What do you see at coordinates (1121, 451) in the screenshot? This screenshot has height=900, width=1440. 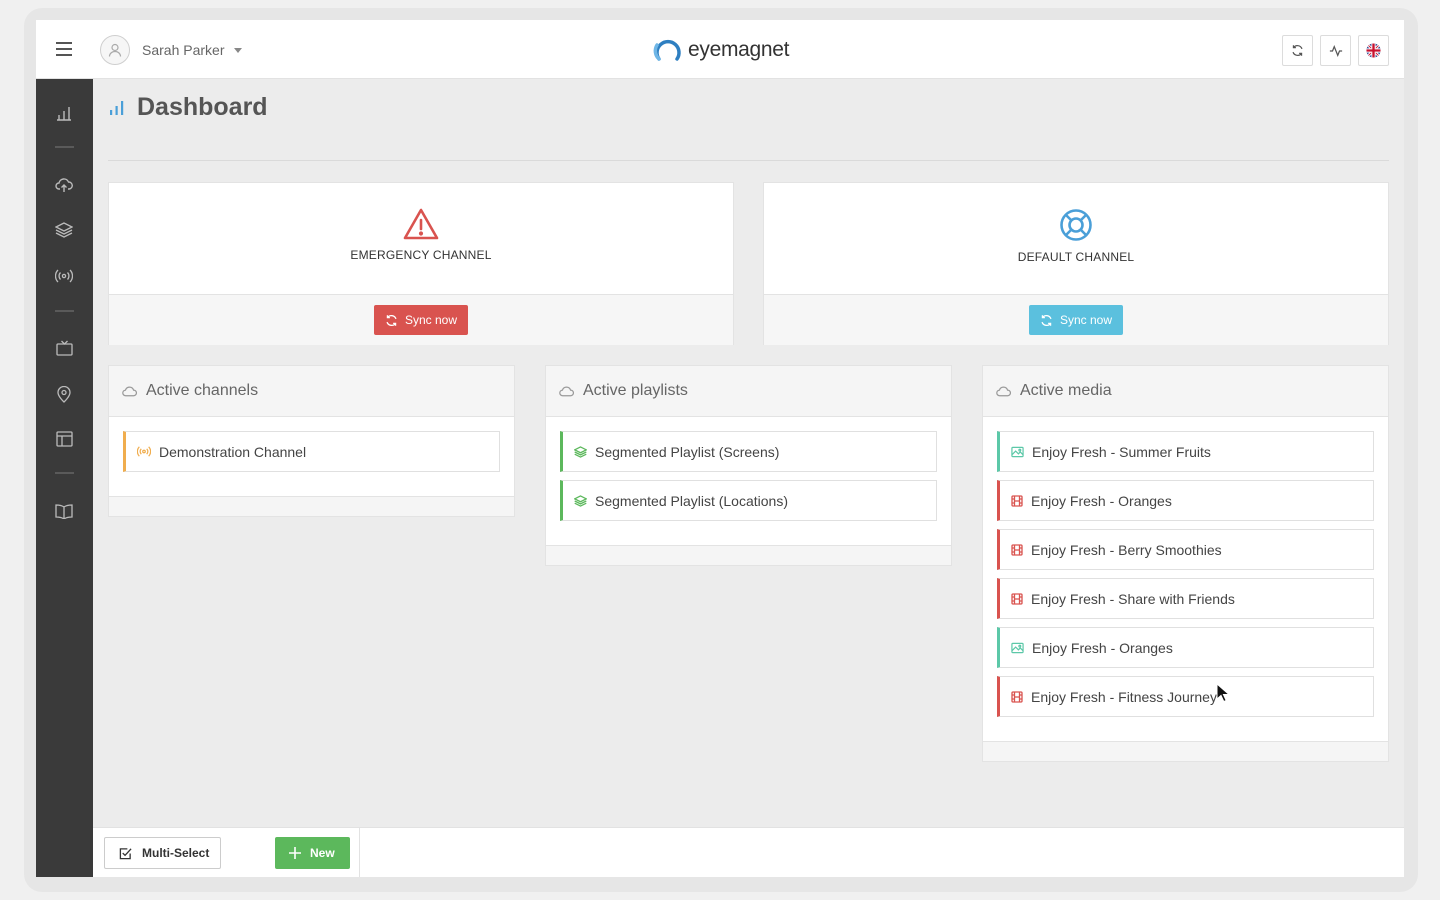 I see `list-item-label: Enjoy Fresh - Summer Fruits` at bounding box center [1121, 451].